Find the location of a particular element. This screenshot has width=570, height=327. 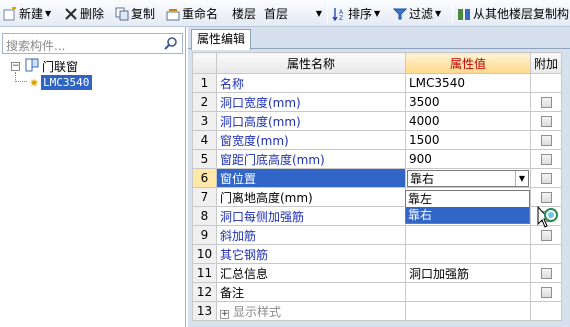

property-name: 斜加筋 is located at coordinates (311, 235).